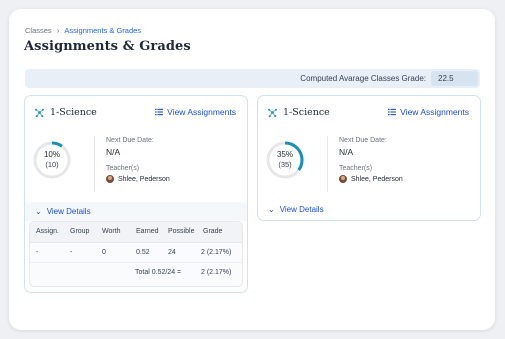  I want to click on table-total-row: Total 0.52/24 = 2 (2.17%), so click(136, 271).